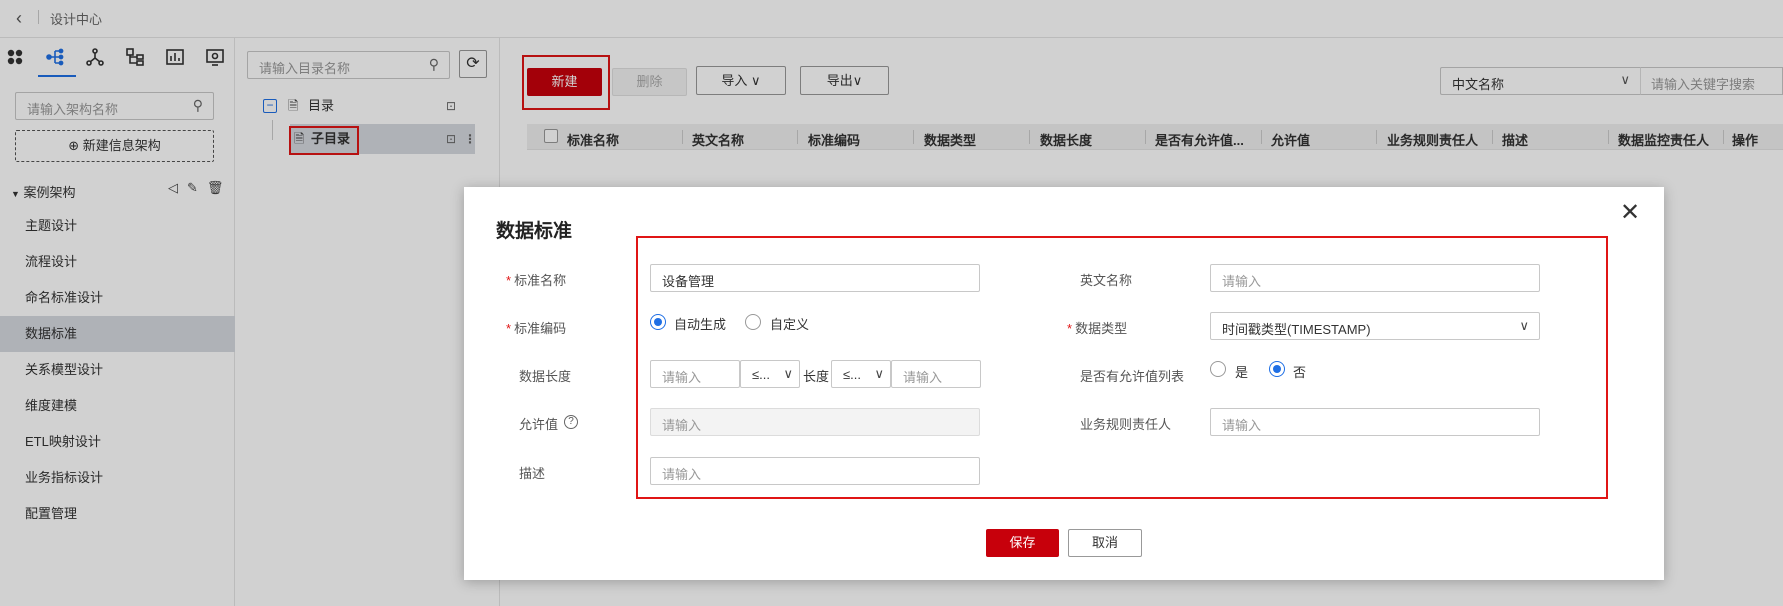 The width and height of the screenshot is (1783, 606). What do you see at coordinates (695, 374) in the screenshot?
I see `length-min-input: 请输入` at bounding box center [695, 374].